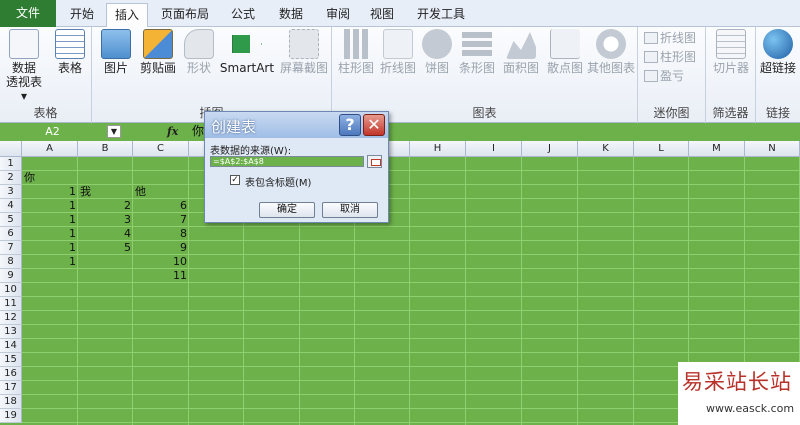  Describe the element at coordinates (672, 76) in the screenshot. I see `spark-winloss-label: 盈亏` at that location.